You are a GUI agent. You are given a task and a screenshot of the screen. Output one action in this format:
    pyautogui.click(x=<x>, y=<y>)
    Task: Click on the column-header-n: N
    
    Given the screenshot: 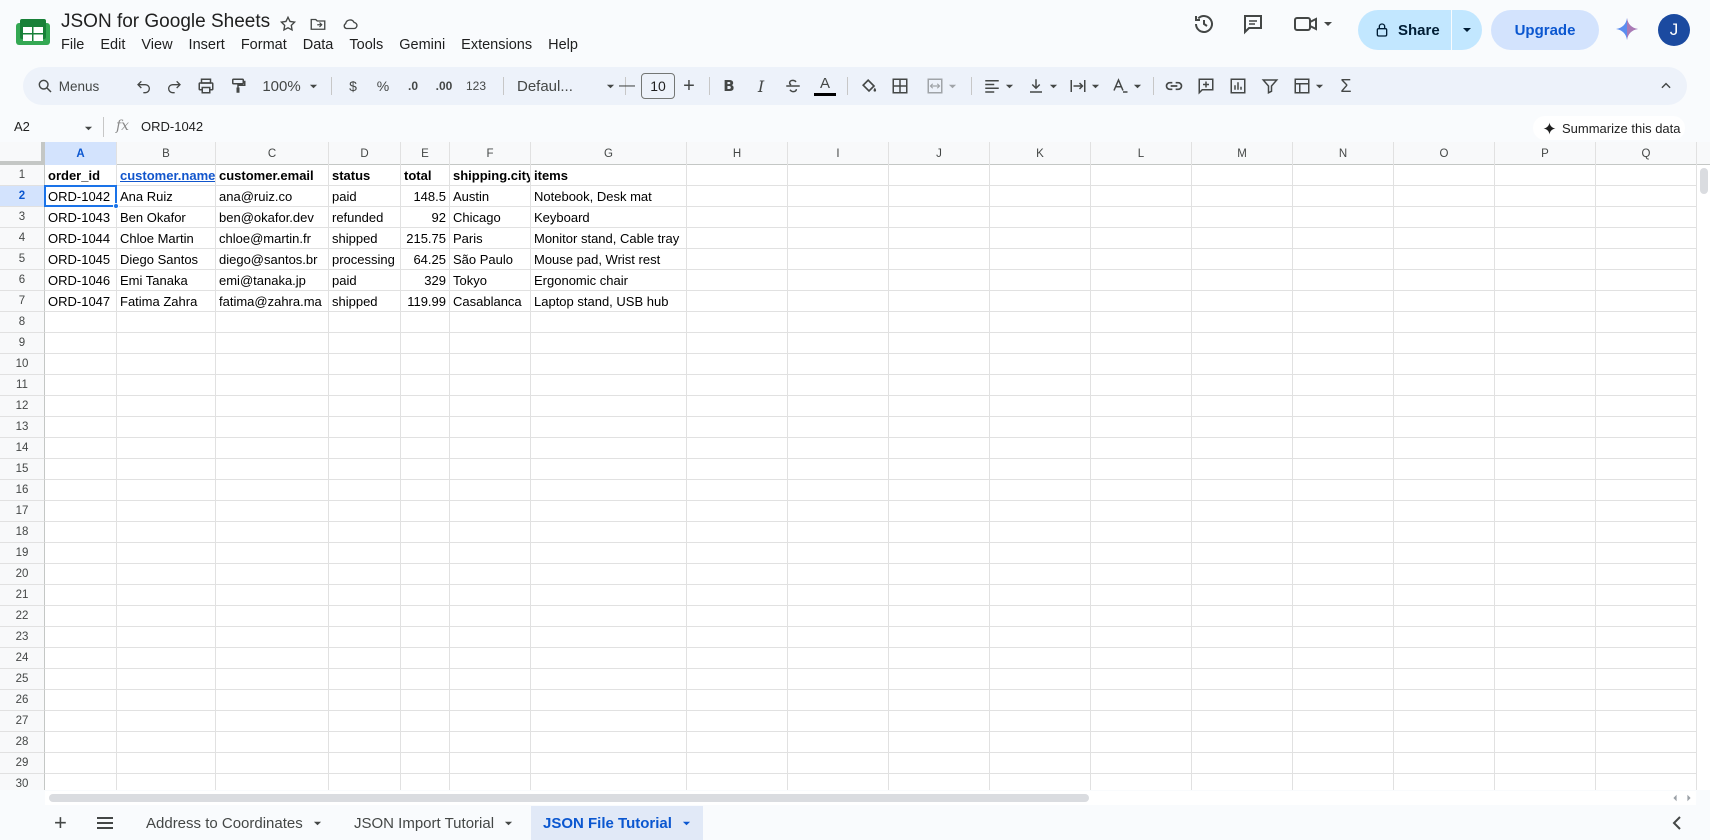 What is the action you would take?
    pyautogui.click(x=1343, y=153)
    